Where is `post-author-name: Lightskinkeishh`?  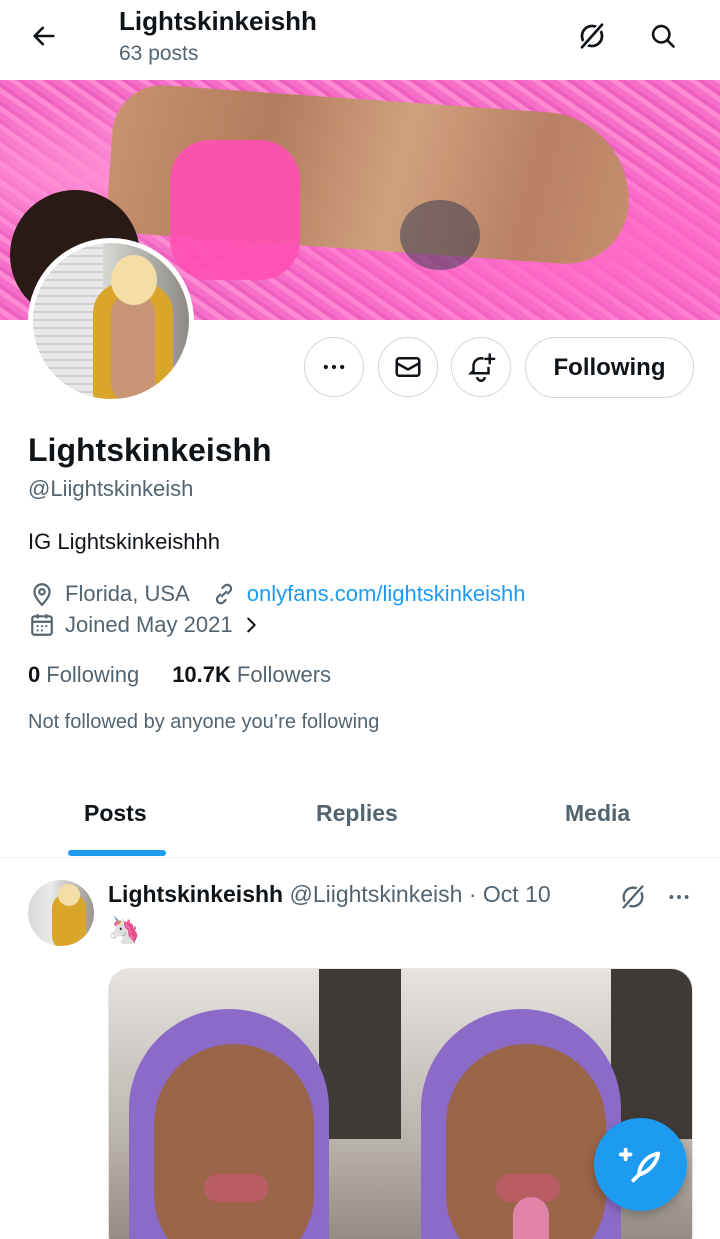
post-author-name: Lightskinkeishh is located at coordinates (195, 894).